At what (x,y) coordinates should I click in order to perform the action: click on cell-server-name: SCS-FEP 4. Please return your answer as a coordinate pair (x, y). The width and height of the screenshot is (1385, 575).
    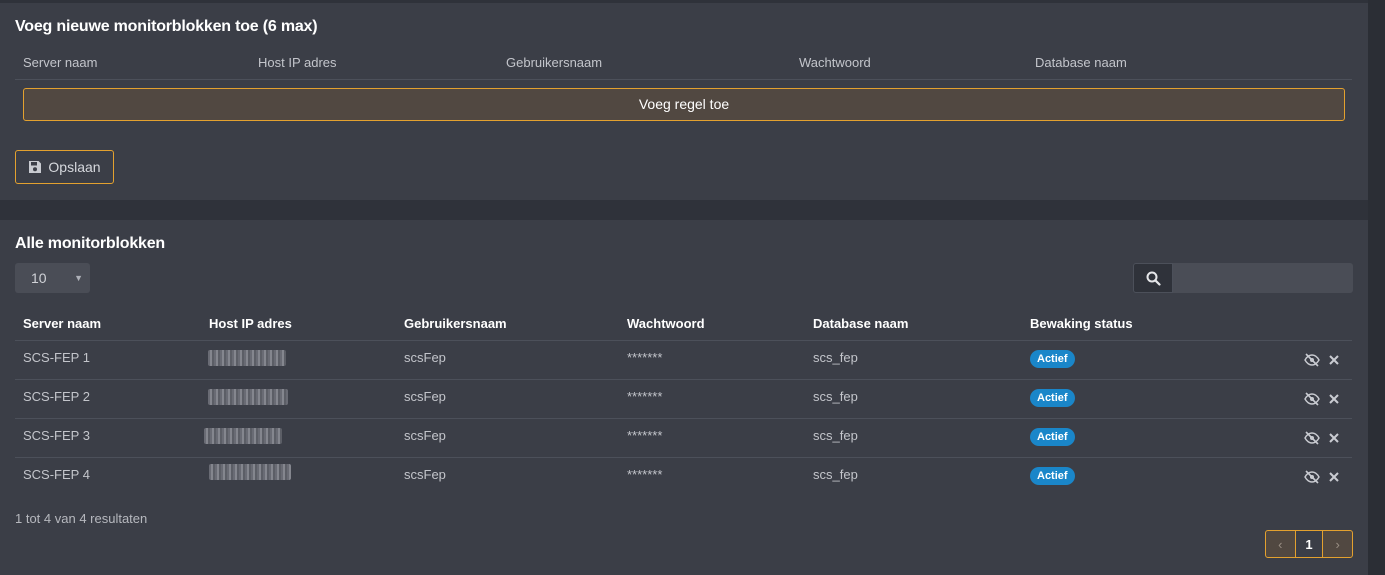
    Looking at the image, I should click on (56, 474).